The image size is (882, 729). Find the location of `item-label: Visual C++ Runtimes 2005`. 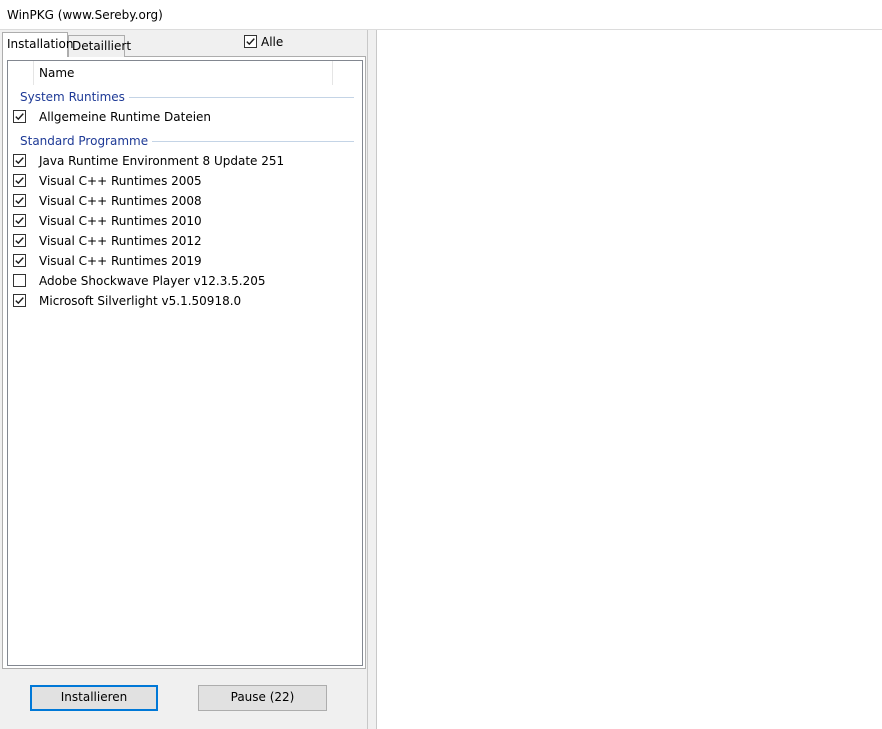

item-label: Visual C++ Runtimes 2005 is located at coordinates (120, 181).